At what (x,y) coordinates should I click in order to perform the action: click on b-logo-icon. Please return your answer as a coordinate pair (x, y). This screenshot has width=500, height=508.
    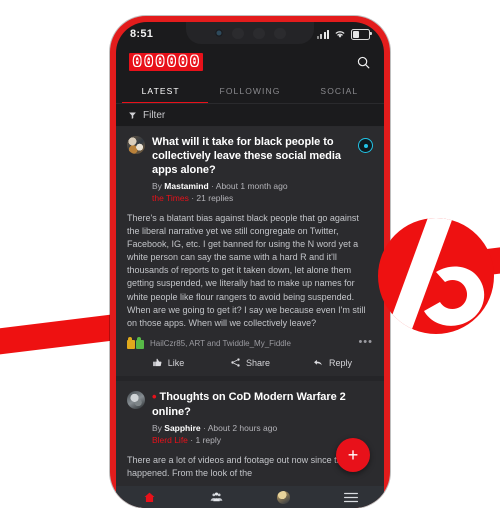
    Looking at the image, I should click on (436, 276).